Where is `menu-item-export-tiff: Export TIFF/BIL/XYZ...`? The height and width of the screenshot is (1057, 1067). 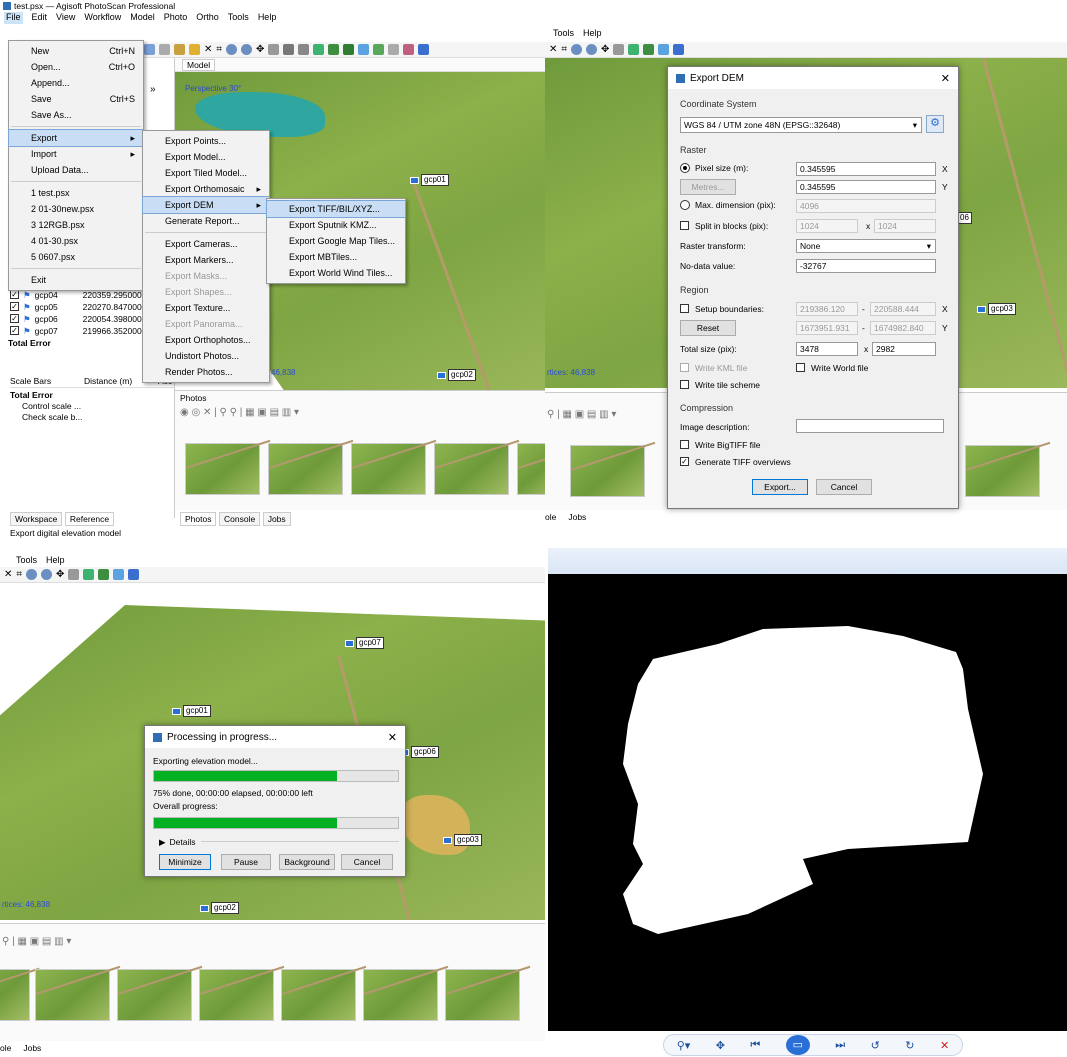
menu-item-export-tiff: Export TIFF/BIL/XYZ... is located at coordinates (336, 209).